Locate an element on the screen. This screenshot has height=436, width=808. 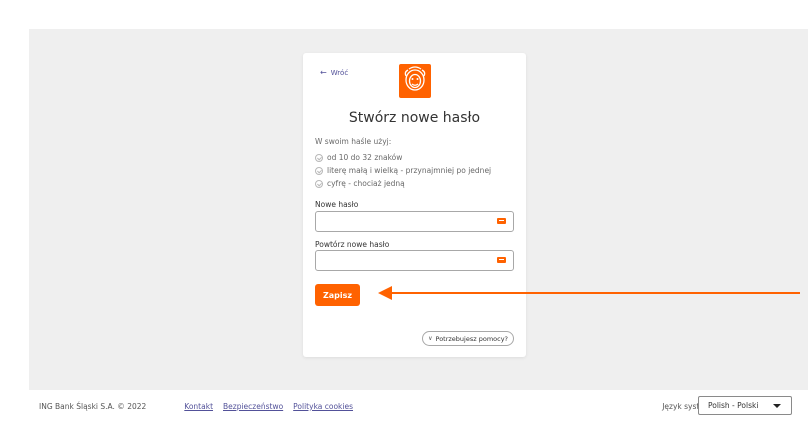
footer-links: Kontakt Bezpieczeństwo Polityka cookies is located at coordinates (268, 406).